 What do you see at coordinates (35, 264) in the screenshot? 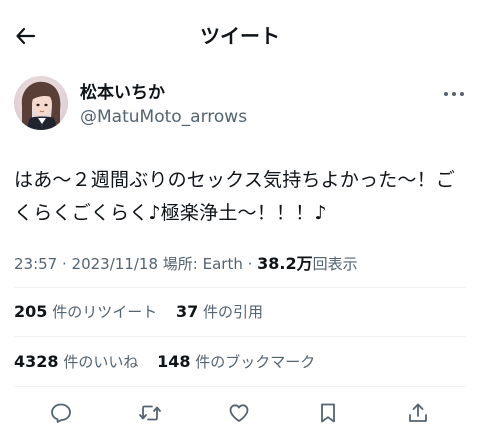
I see `tweet-time: 23:57` at bounding box center [35, 264].